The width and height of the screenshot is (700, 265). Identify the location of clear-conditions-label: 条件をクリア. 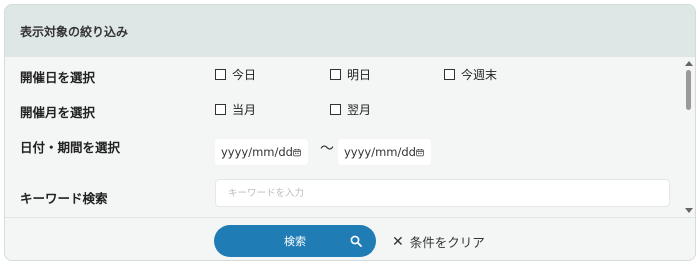
(447, 242).